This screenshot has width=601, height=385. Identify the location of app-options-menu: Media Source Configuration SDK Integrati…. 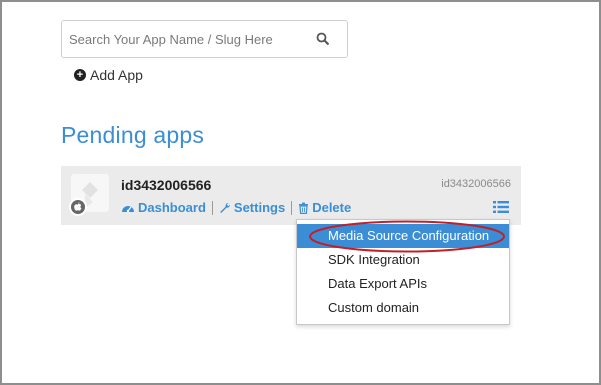
(403, 272).